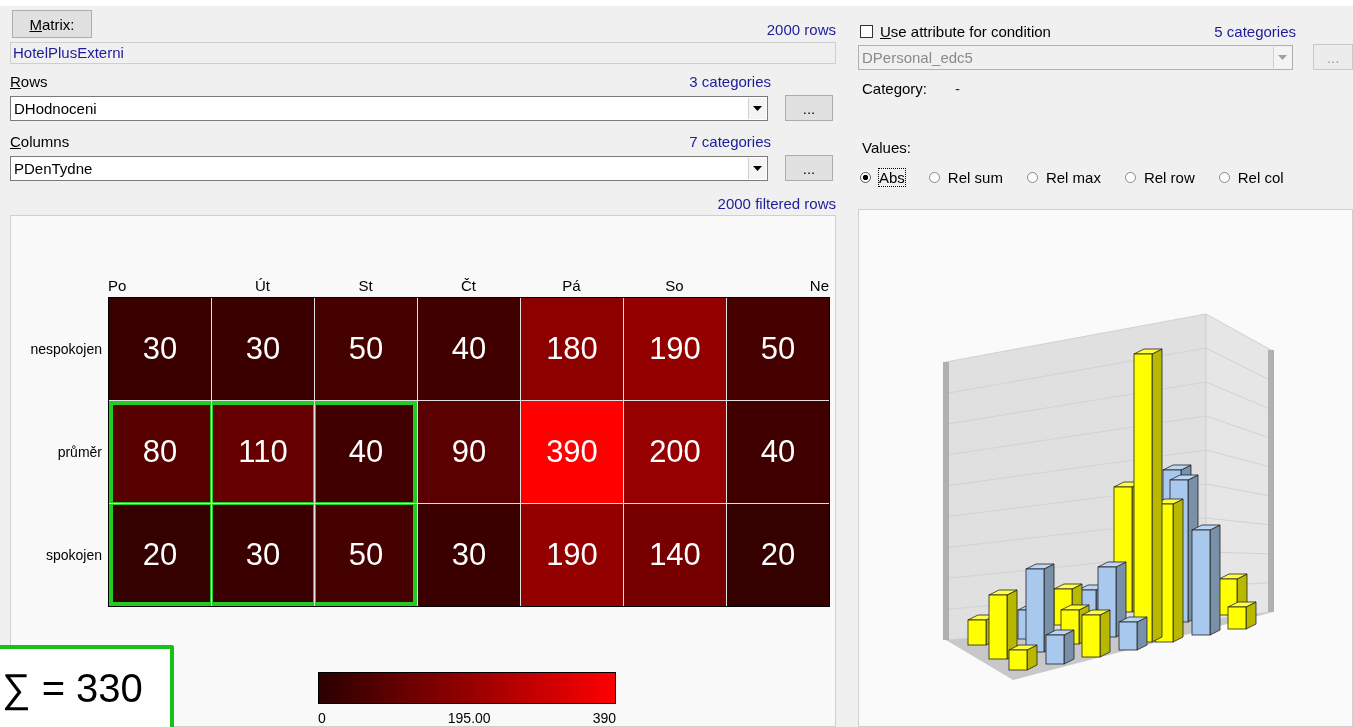 The image size is (1353, 727). Describe the element at coordinates (423, 53) in the screenshot. I see `source-field: HotelPlusExterni` at that location.